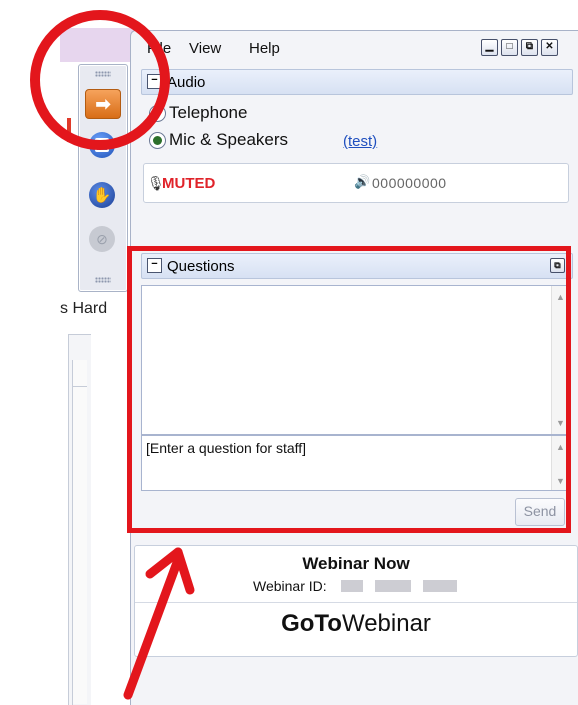 Image resolution: width=578 pixels, height=705 pixels. I want to click on annotation-arrow, so click(159, 623).